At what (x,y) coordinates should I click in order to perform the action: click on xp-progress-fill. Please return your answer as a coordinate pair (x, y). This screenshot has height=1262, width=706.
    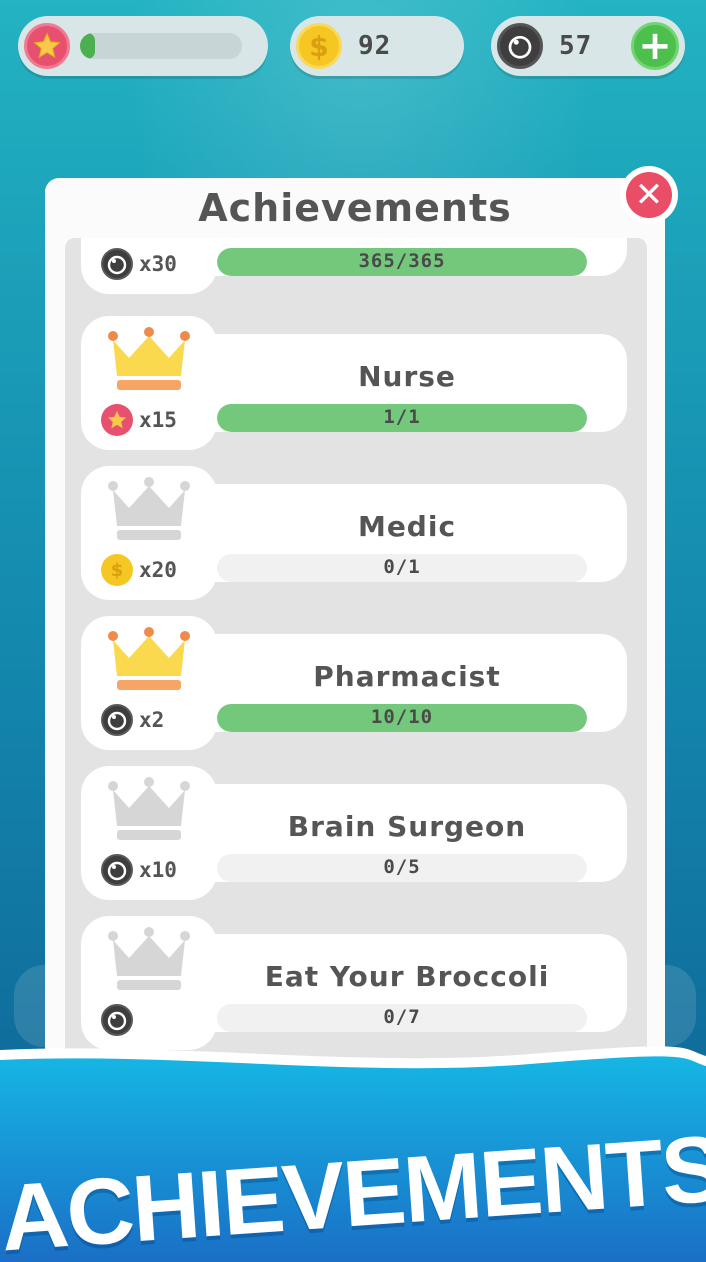
    Looking at the image, I should click on (87, 46).